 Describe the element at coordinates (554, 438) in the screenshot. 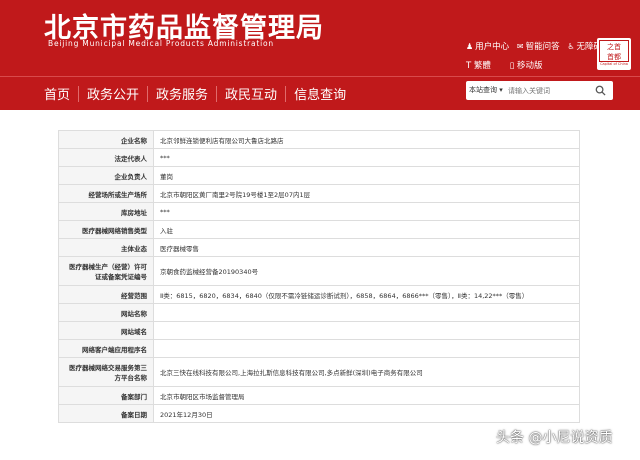

I see `watermark: 头条 @小尼说资质` at that location.